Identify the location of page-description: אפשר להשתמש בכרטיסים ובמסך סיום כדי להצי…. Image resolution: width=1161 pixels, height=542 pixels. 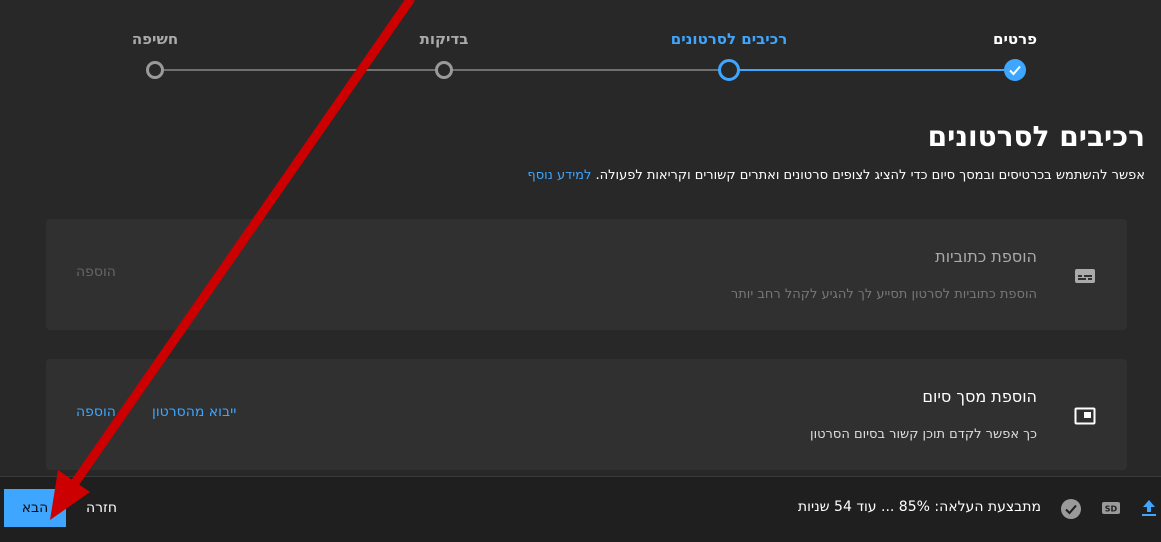
(836, 175).